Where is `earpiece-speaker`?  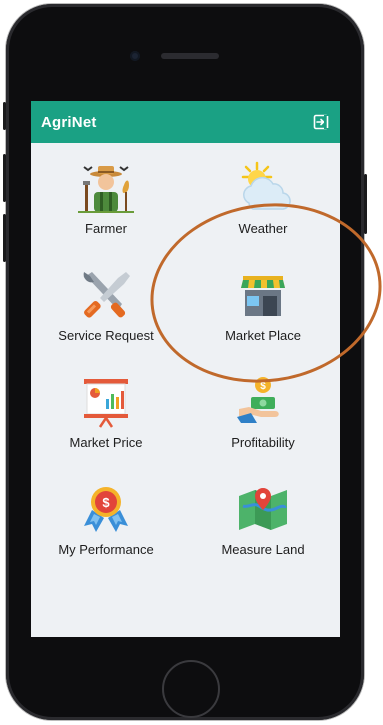 earpiece-speaker is located at coordinates (190, 56).